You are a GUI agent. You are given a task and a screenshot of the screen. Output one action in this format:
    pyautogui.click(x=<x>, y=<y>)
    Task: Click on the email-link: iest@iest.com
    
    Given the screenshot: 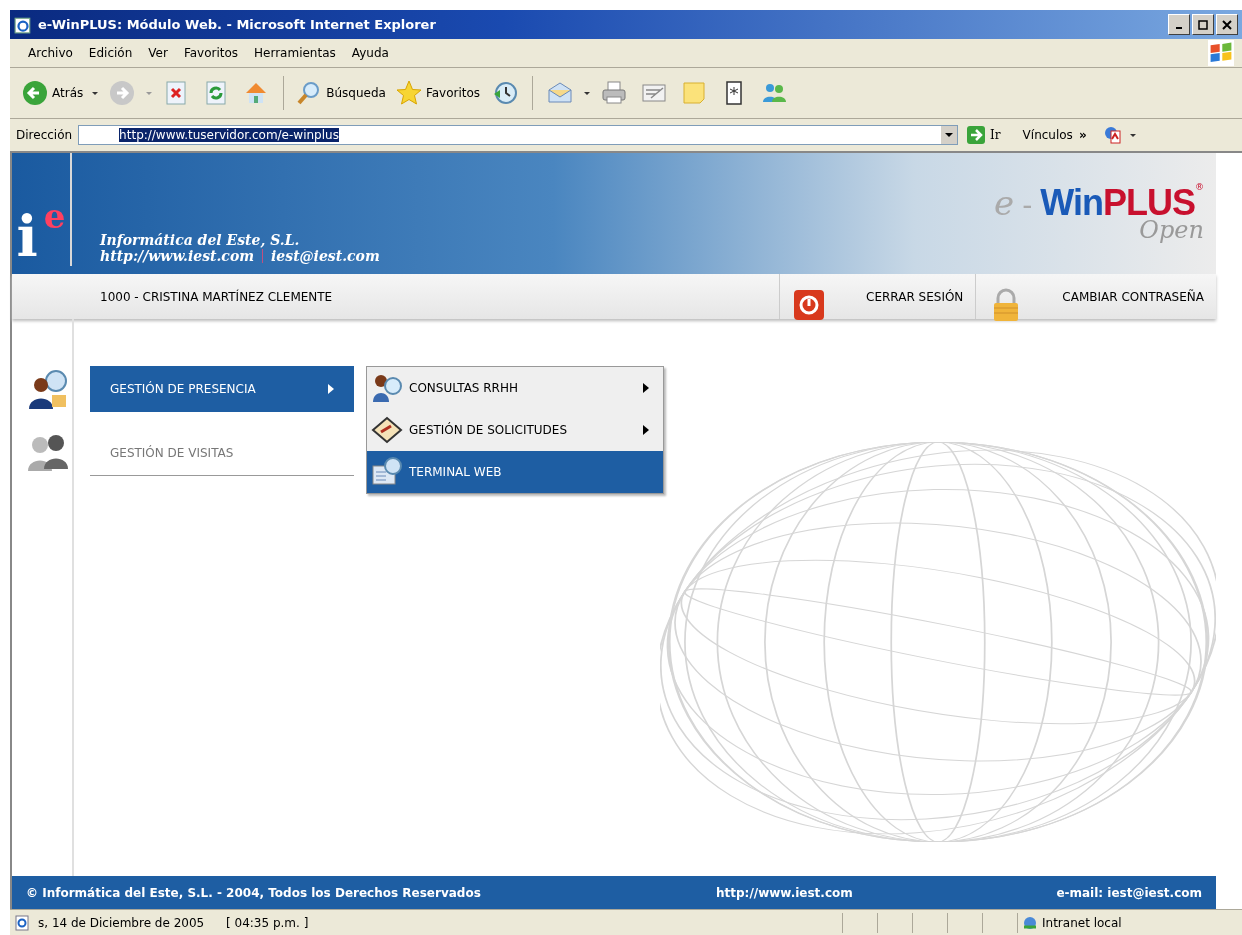 What is the action you would take?
    pyautogui.click(x=325, y=256)
    